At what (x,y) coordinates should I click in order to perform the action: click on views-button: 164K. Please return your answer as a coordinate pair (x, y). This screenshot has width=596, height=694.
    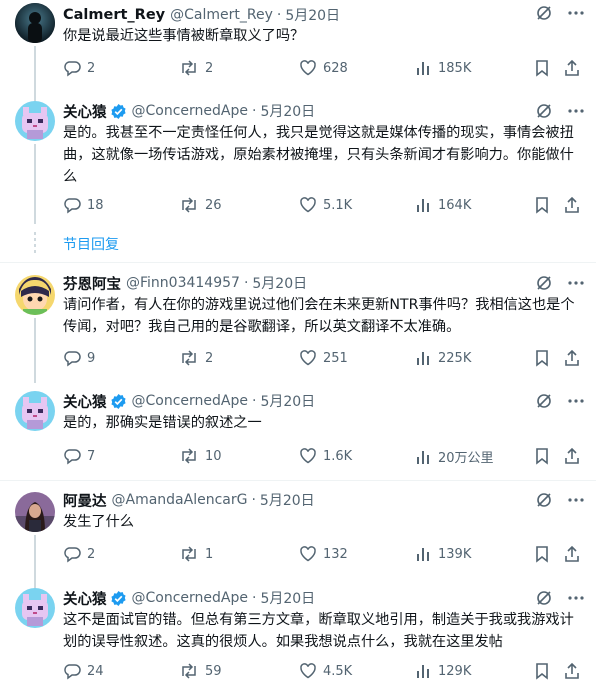
    Looking at the image, I should click on (442, 205).